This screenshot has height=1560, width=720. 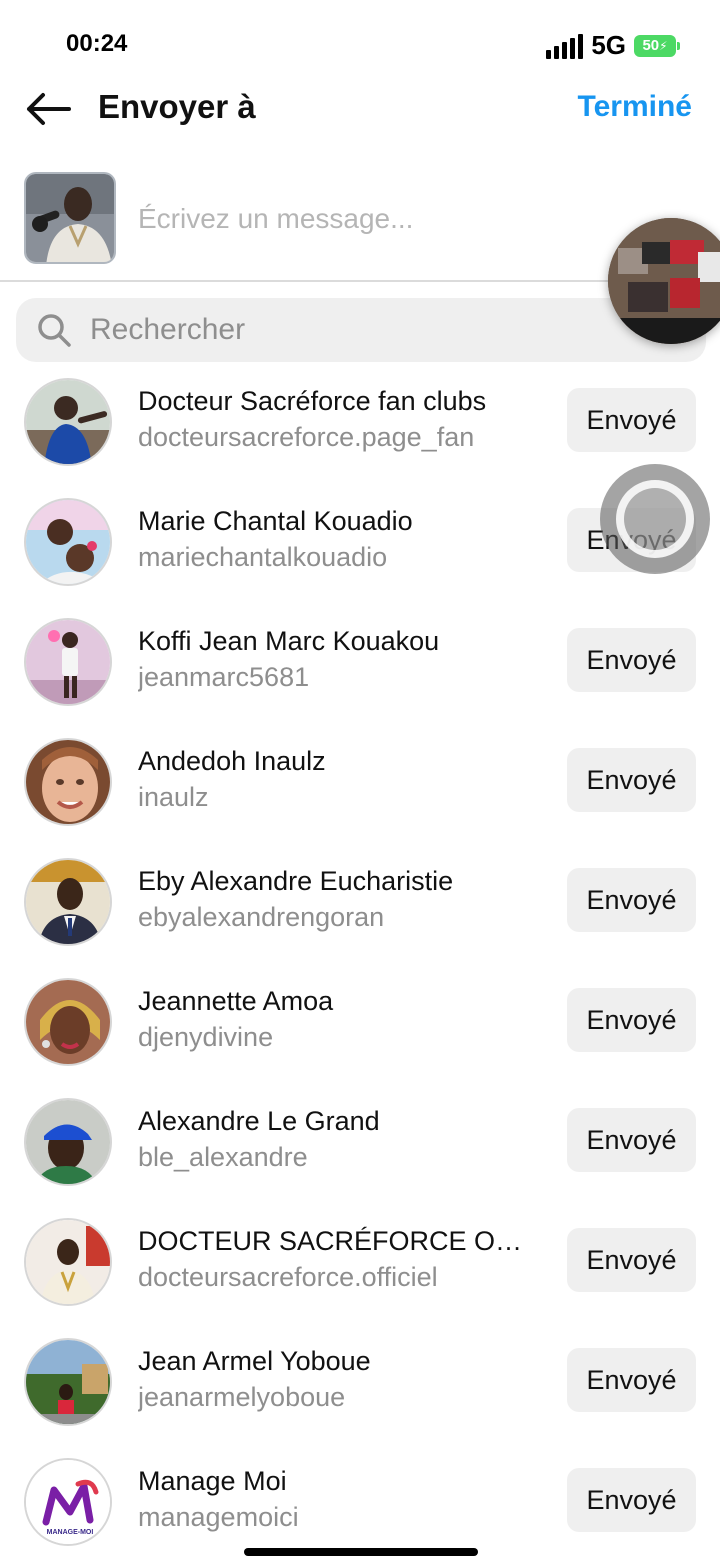 I want to click on battery-icon: 50 ⚡, so click(x=657, y=45).